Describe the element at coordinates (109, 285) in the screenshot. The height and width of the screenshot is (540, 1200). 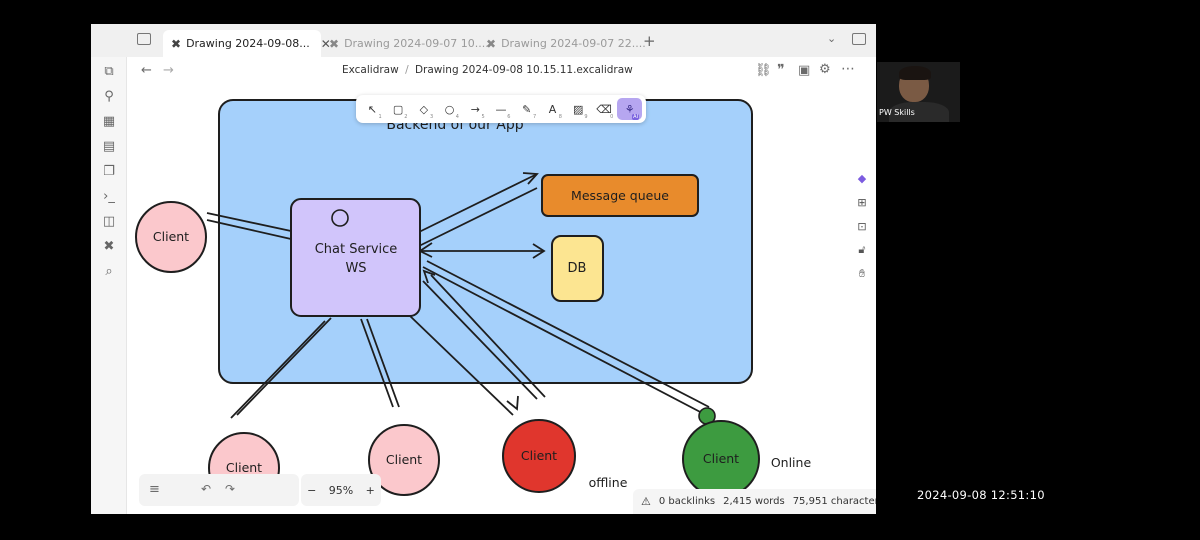
I see `left-ribbon: ⧉ ⚲ ▦ ▤ ❐ ›_ ◫ ✖ ⌕` at that location.